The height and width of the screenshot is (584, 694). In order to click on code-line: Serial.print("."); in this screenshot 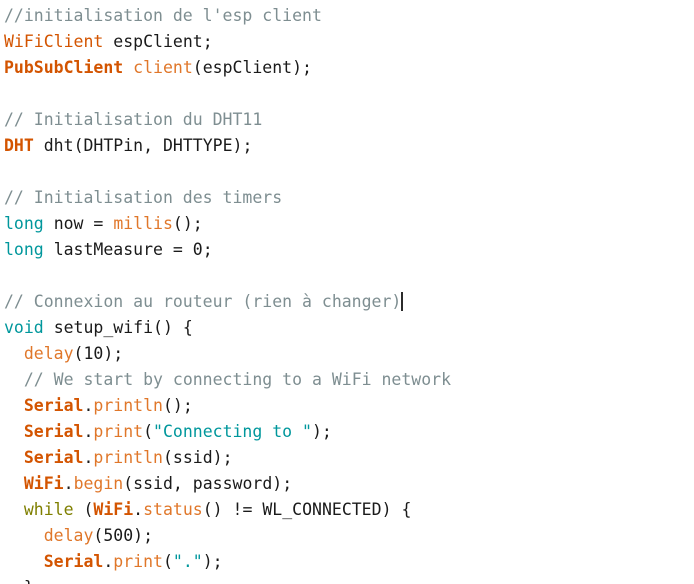, I will do `click(347, 562)`.